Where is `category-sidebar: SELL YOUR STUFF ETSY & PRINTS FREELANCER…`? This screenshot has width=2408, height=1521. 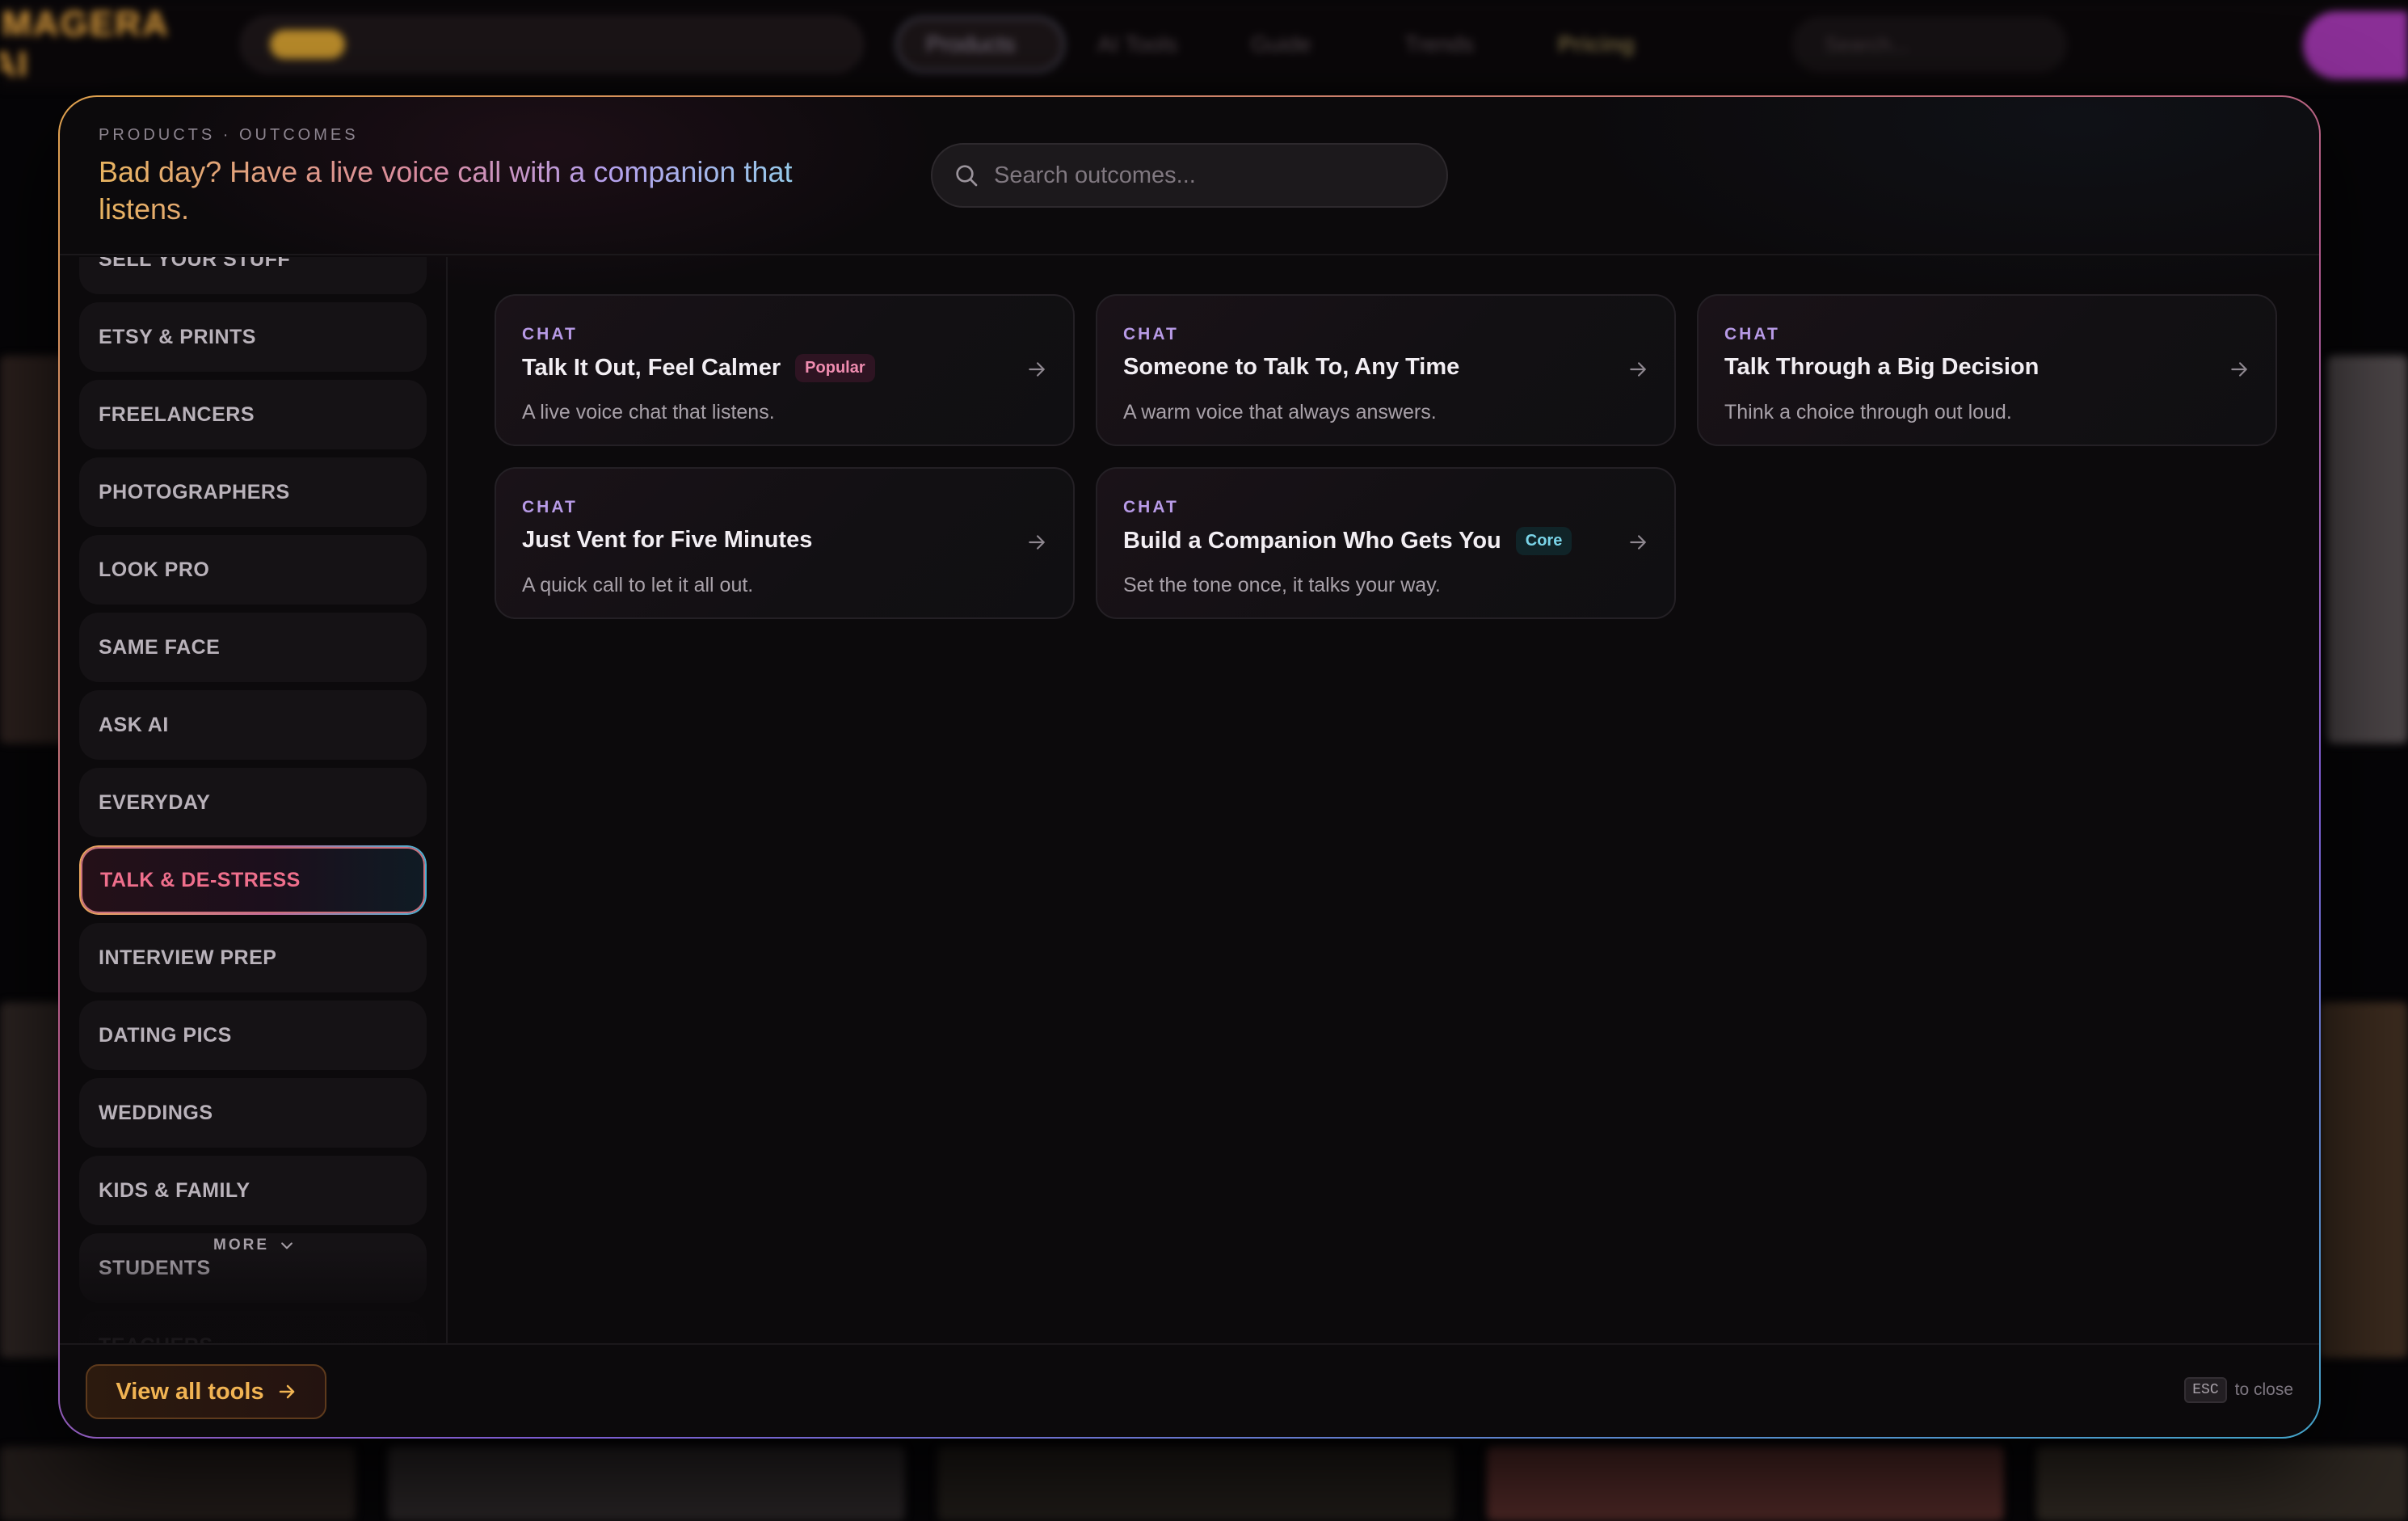
category-sidebar: SELL YOUR STUFF ETSY & PRINTS FREELANCER… is located at coordinates (254, 801).